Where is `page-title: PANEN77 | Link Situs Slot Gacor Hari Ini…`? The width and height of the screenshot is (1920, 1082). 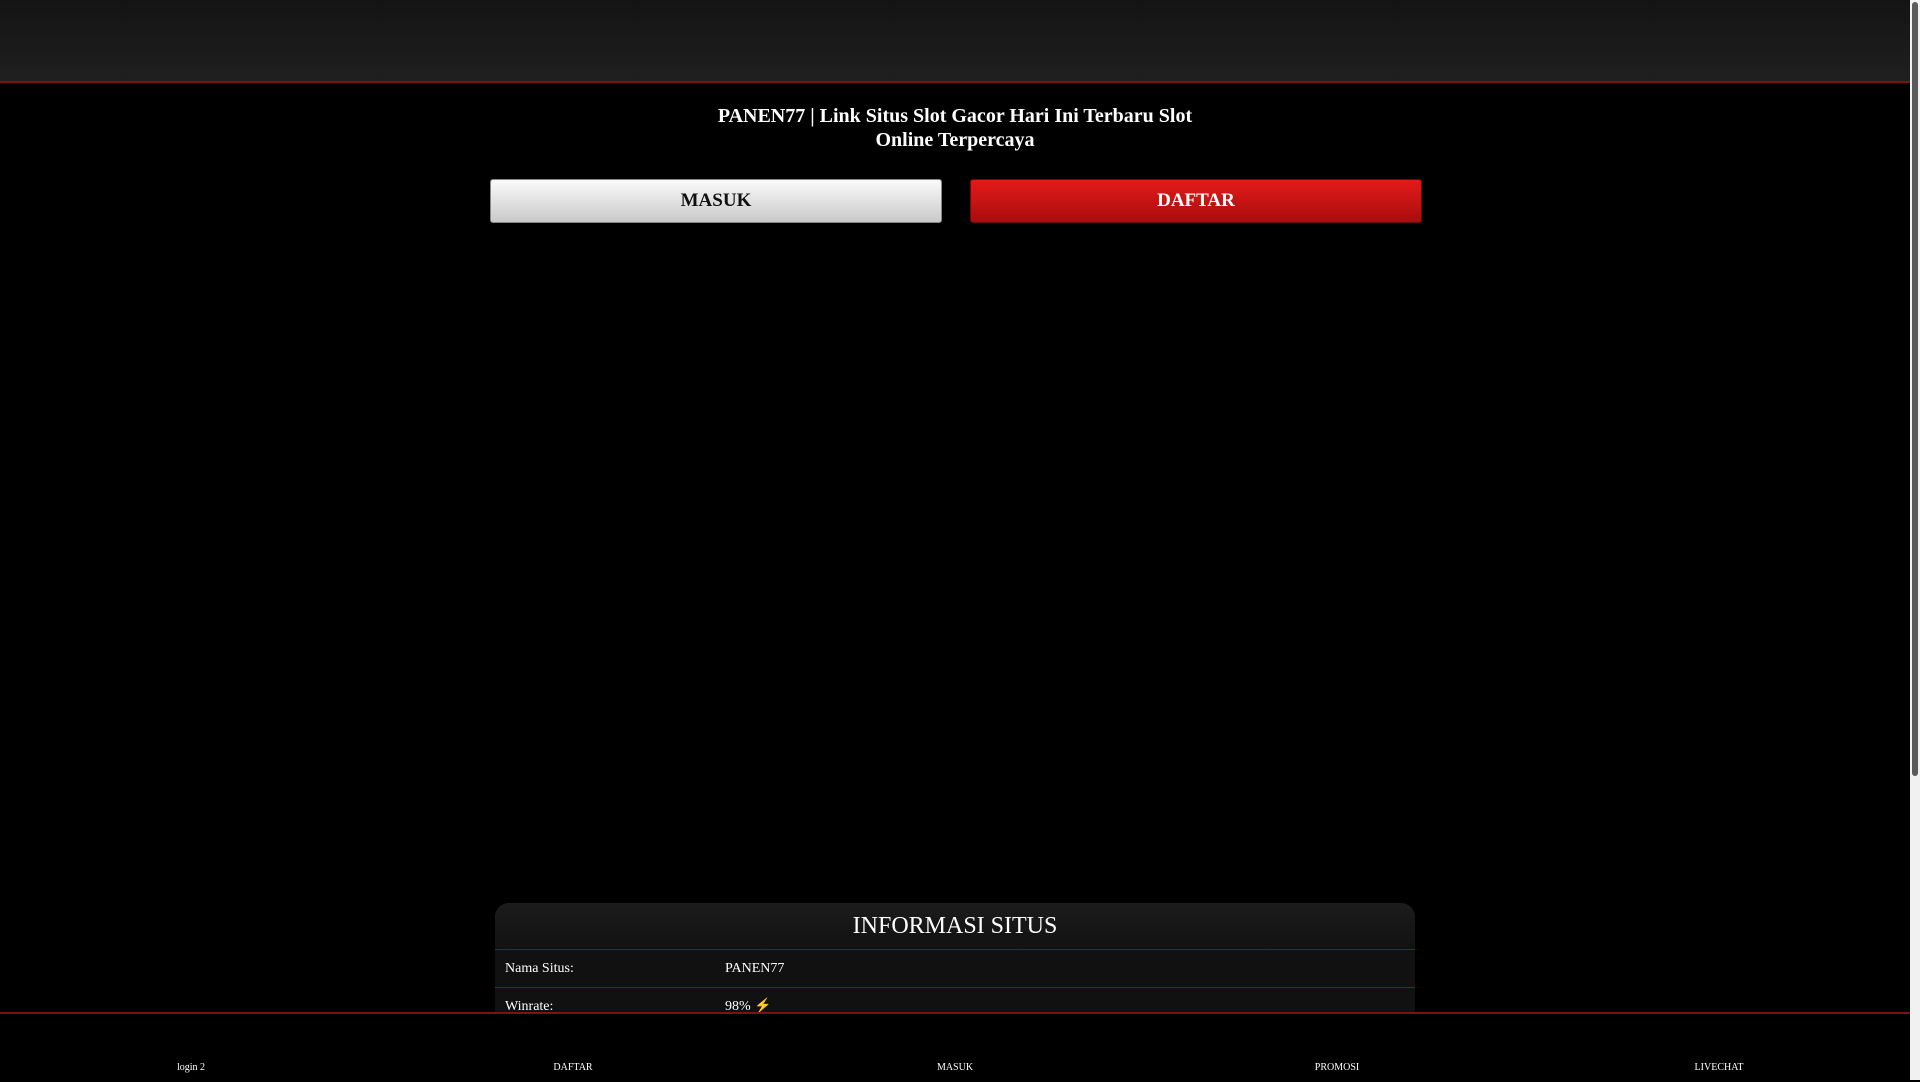
page-title: PANEN77 | Link Situs Slot Gacor Hari Ini… is located at coordinates (955, 128).